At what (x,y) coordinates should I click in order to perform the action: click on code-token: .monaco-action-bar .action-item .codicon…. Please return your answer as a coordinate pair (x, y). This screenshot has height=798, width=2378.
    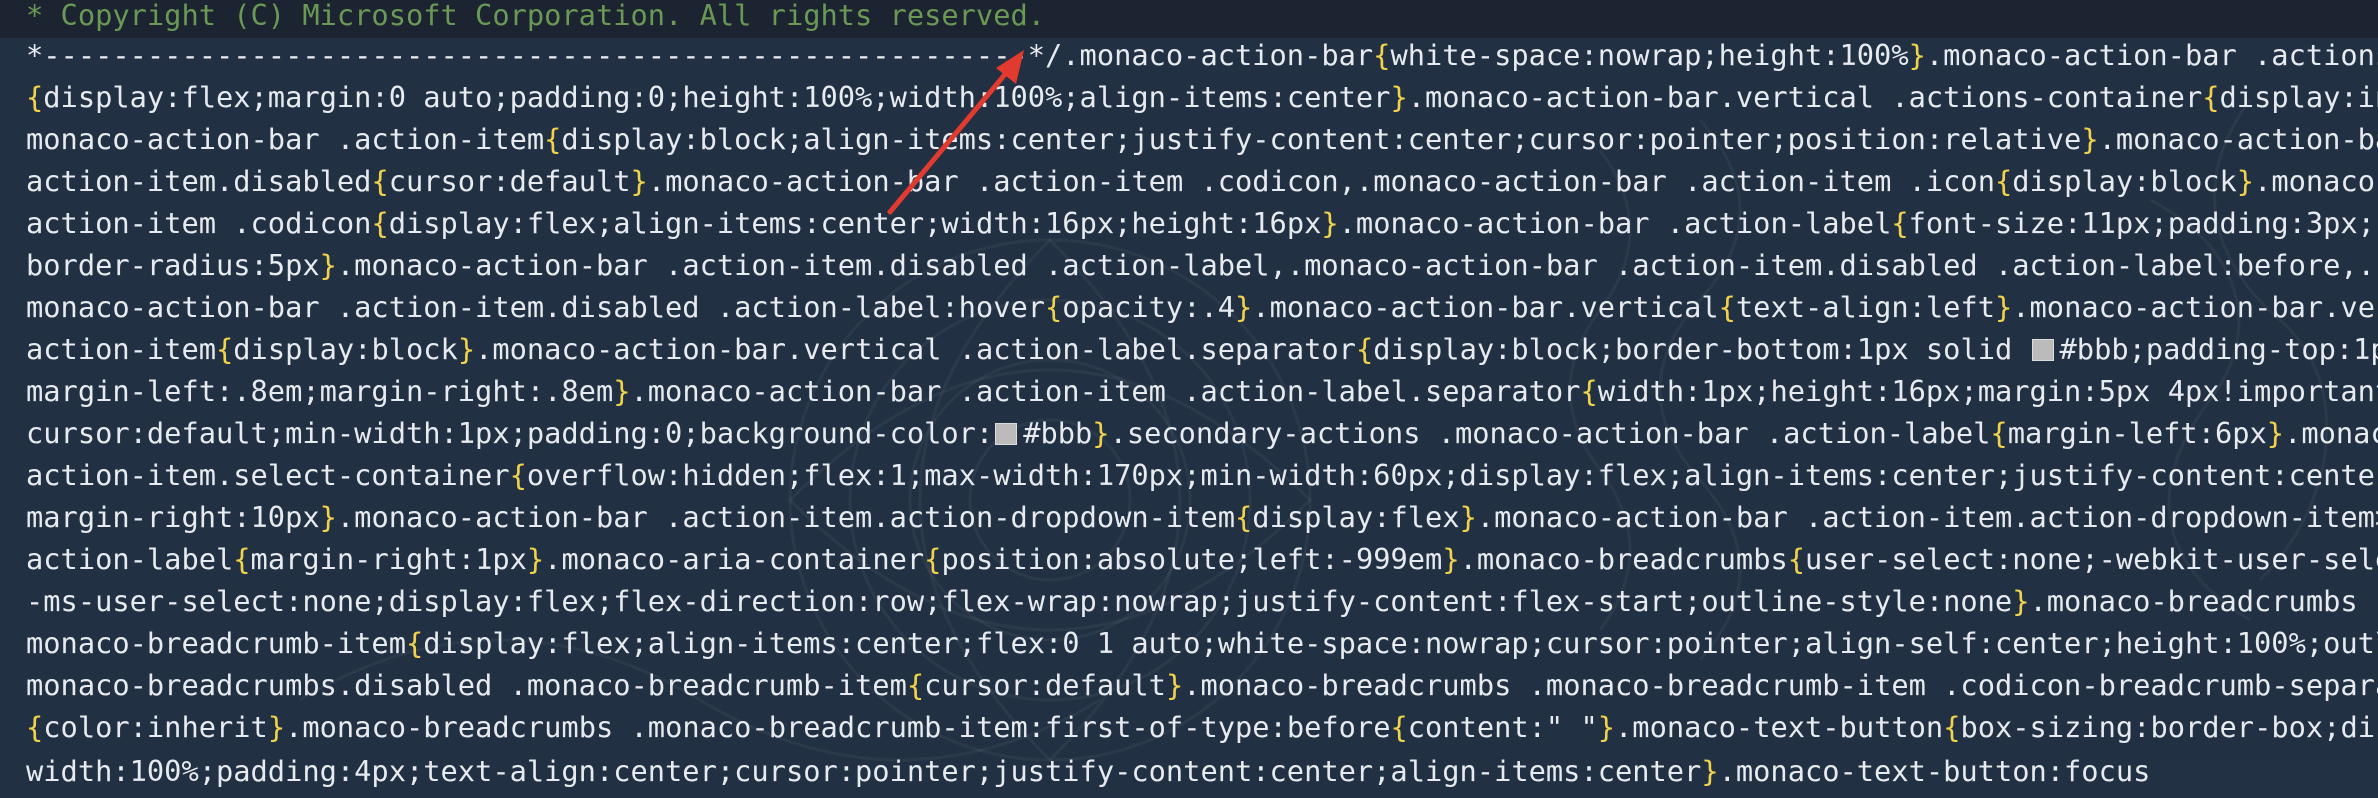
    Looking at the image, I should click on (1321, 181).